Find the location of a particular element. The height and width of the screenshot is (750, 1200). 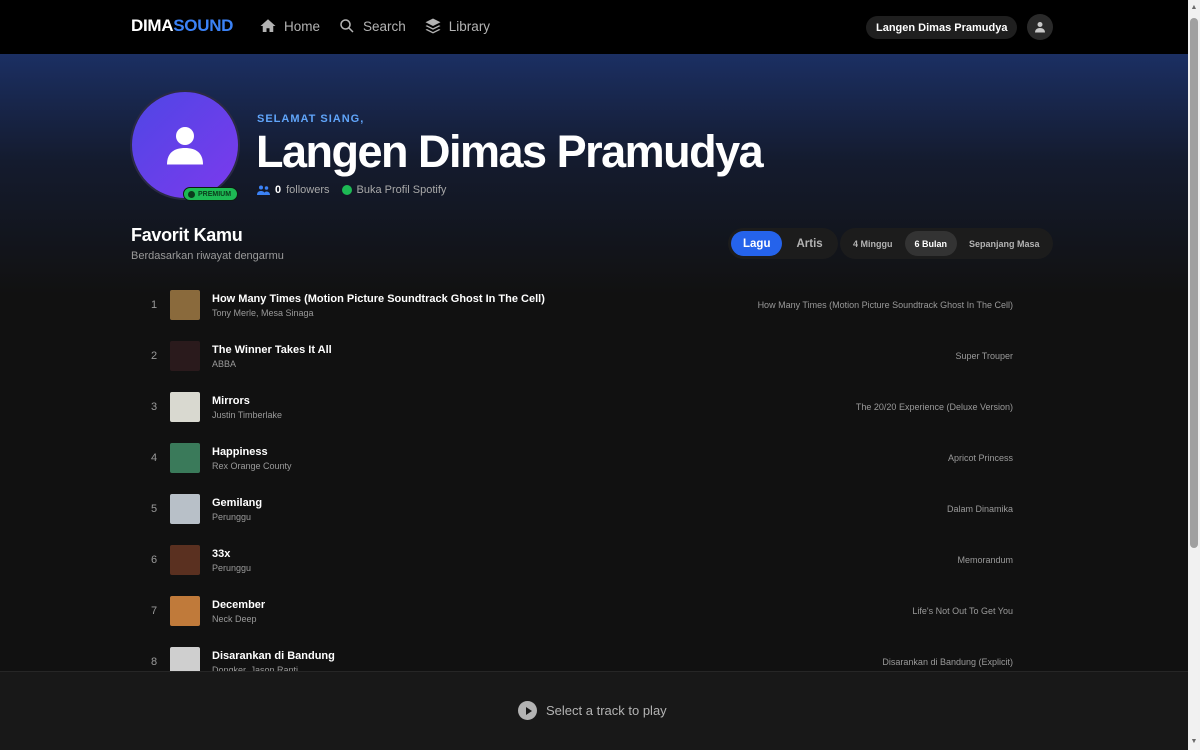

user-avatar-icon is located at coordinates (185, 146).